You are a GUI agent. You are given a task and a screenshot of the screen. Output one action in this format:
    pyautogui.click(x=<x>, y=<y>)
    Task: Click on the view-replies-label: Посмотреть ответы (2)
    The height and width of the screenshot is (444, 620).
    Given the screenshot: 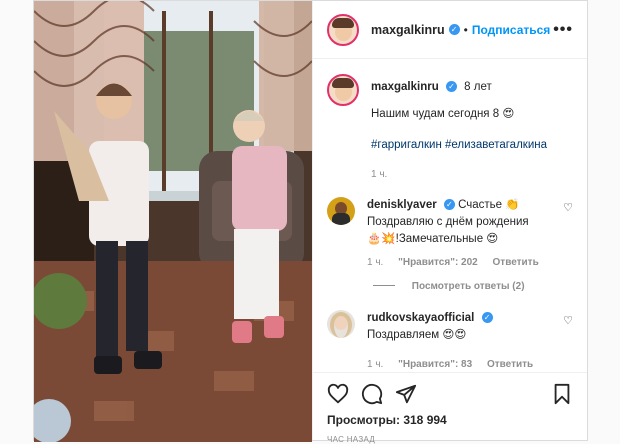 What is the action you would take?
    pyautogui.click(x=468, y=286)
    